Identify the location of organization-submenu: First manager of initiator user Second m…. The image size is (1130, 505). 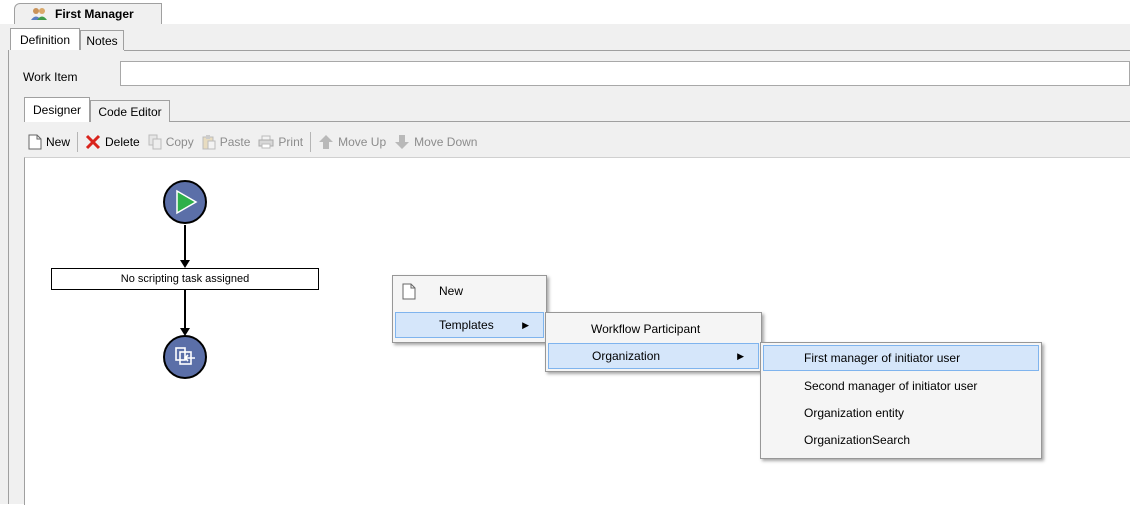
(901, 400).